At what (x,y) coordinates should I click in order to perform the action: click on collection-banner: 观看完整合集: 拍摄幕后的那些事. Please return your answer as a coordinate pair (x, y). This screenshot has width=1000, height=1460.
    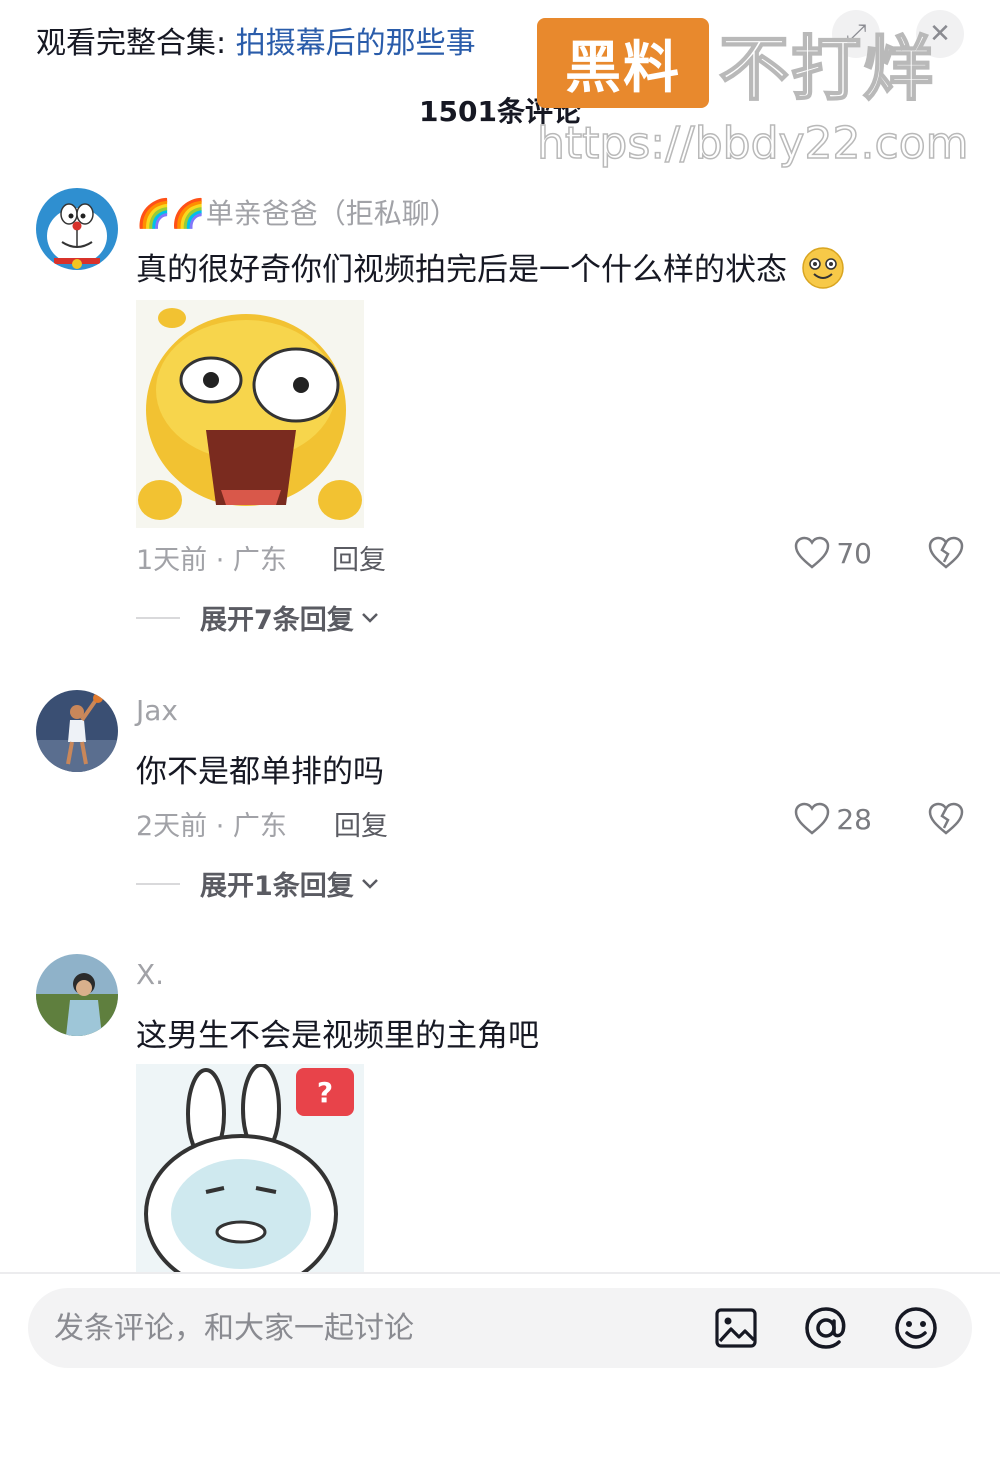
    Looking at the image, I should click on (256, 40).